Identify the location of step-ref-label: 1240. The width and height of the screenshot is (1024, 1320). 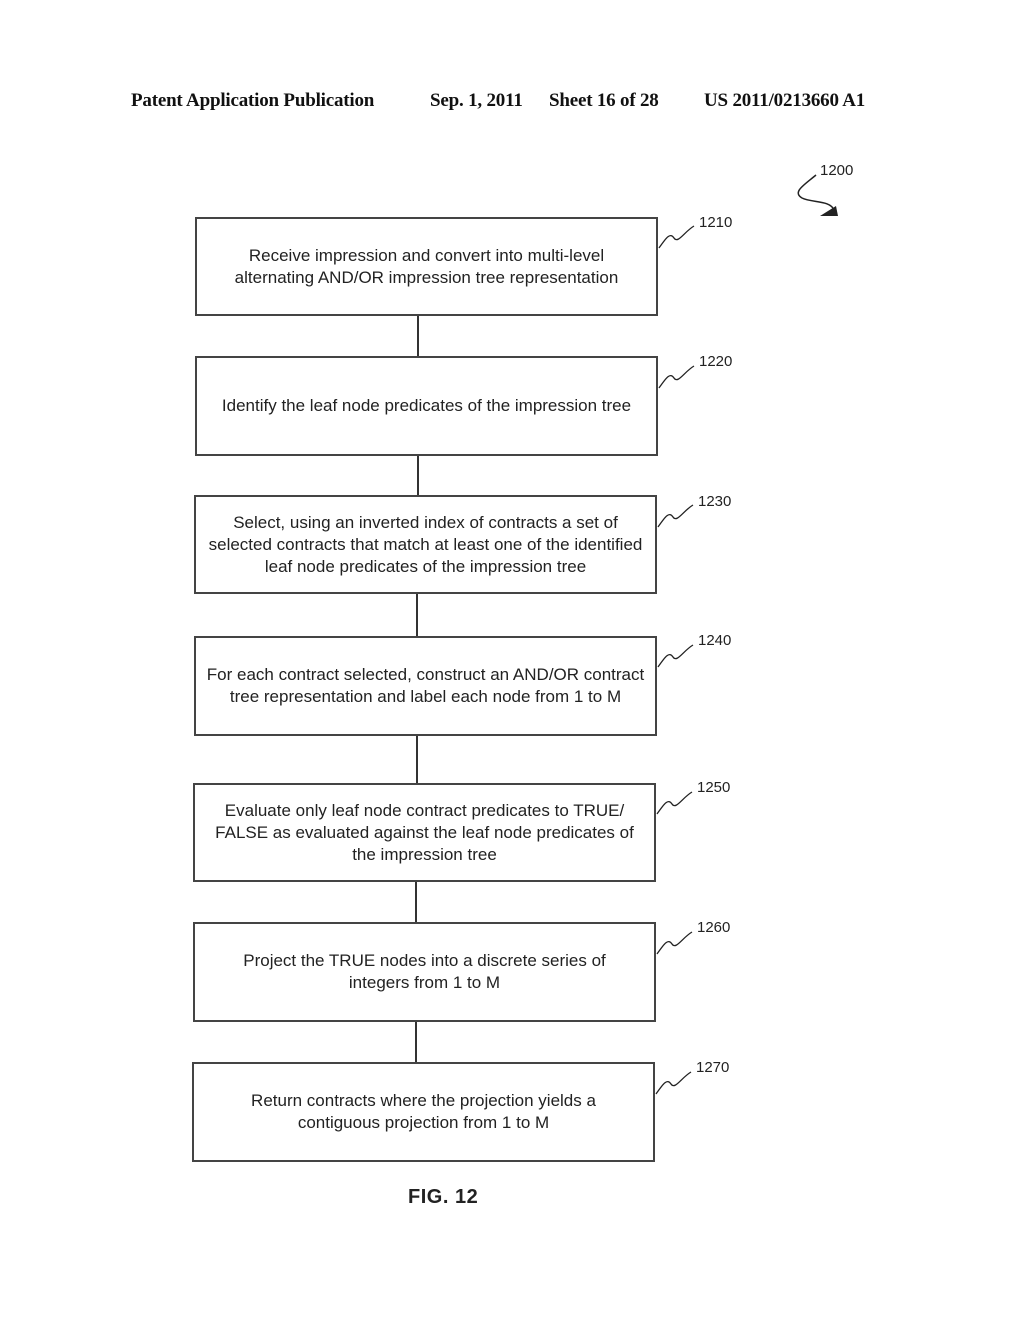
(715, 640).